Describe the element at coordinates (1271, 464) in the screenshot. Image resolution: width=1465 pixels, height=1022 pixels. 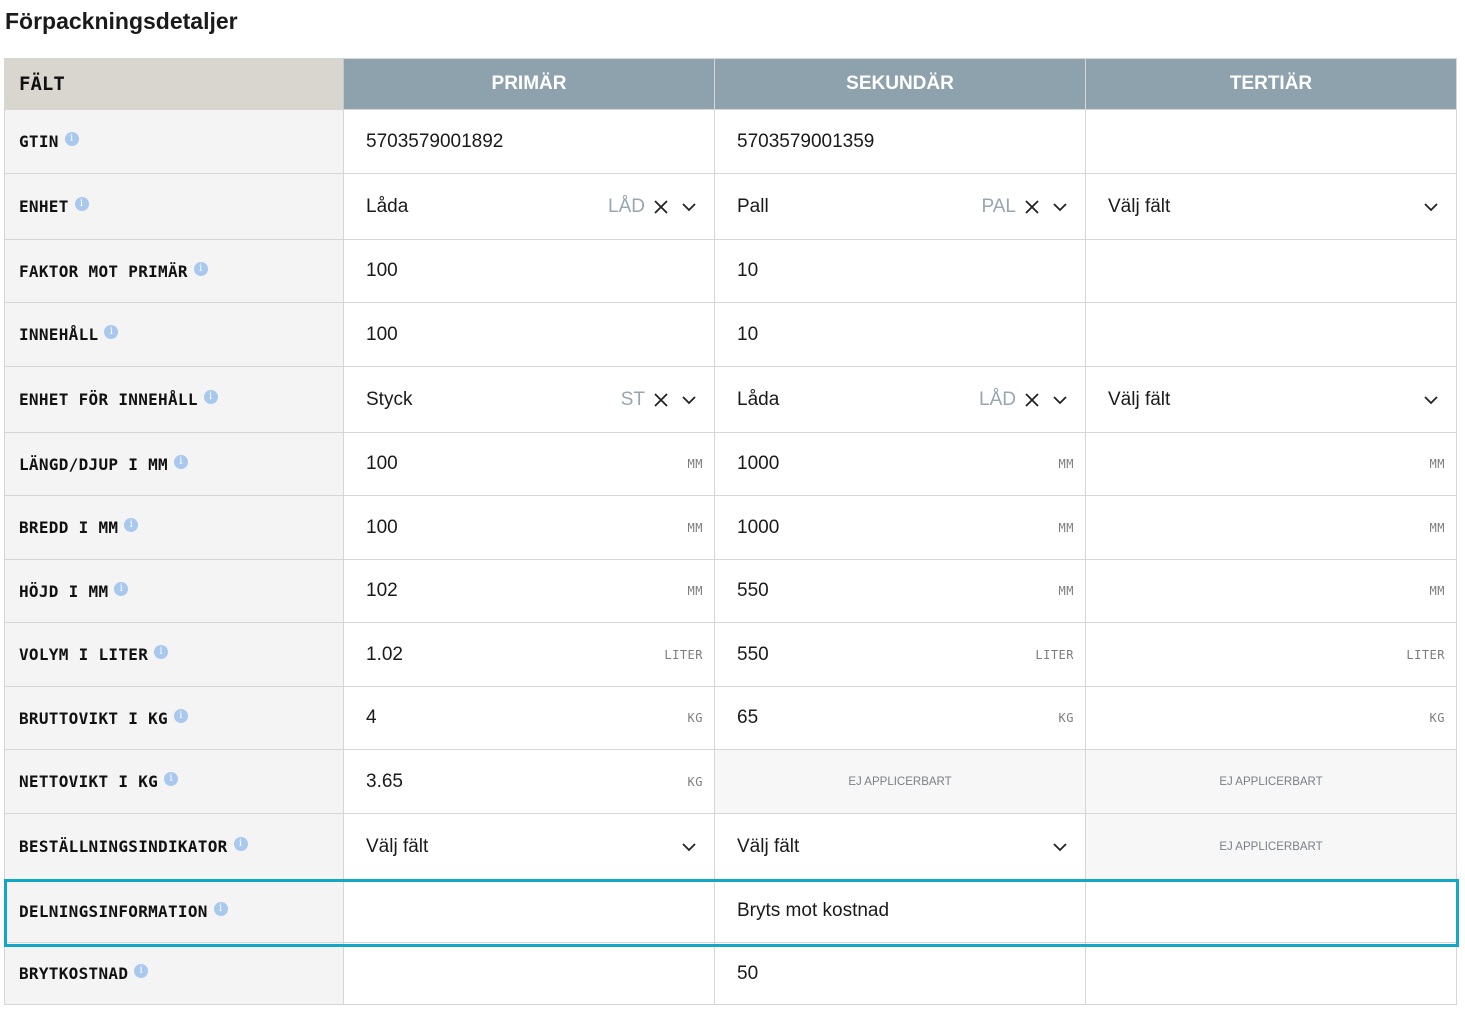
I see `length-tertiary-input: MM` at that location.